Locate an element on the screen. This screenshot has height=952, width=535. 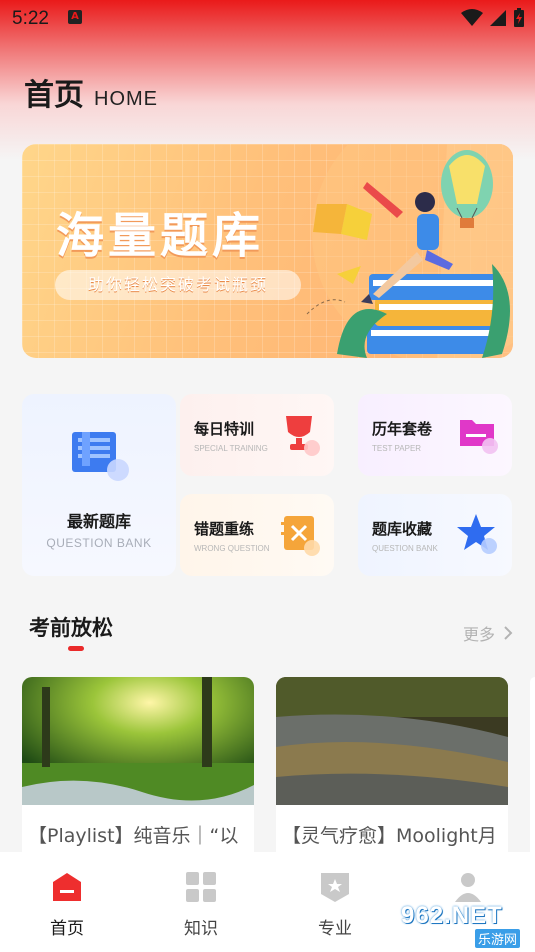
watermark-brand: 962.NET is located at coordinates (452, 915).